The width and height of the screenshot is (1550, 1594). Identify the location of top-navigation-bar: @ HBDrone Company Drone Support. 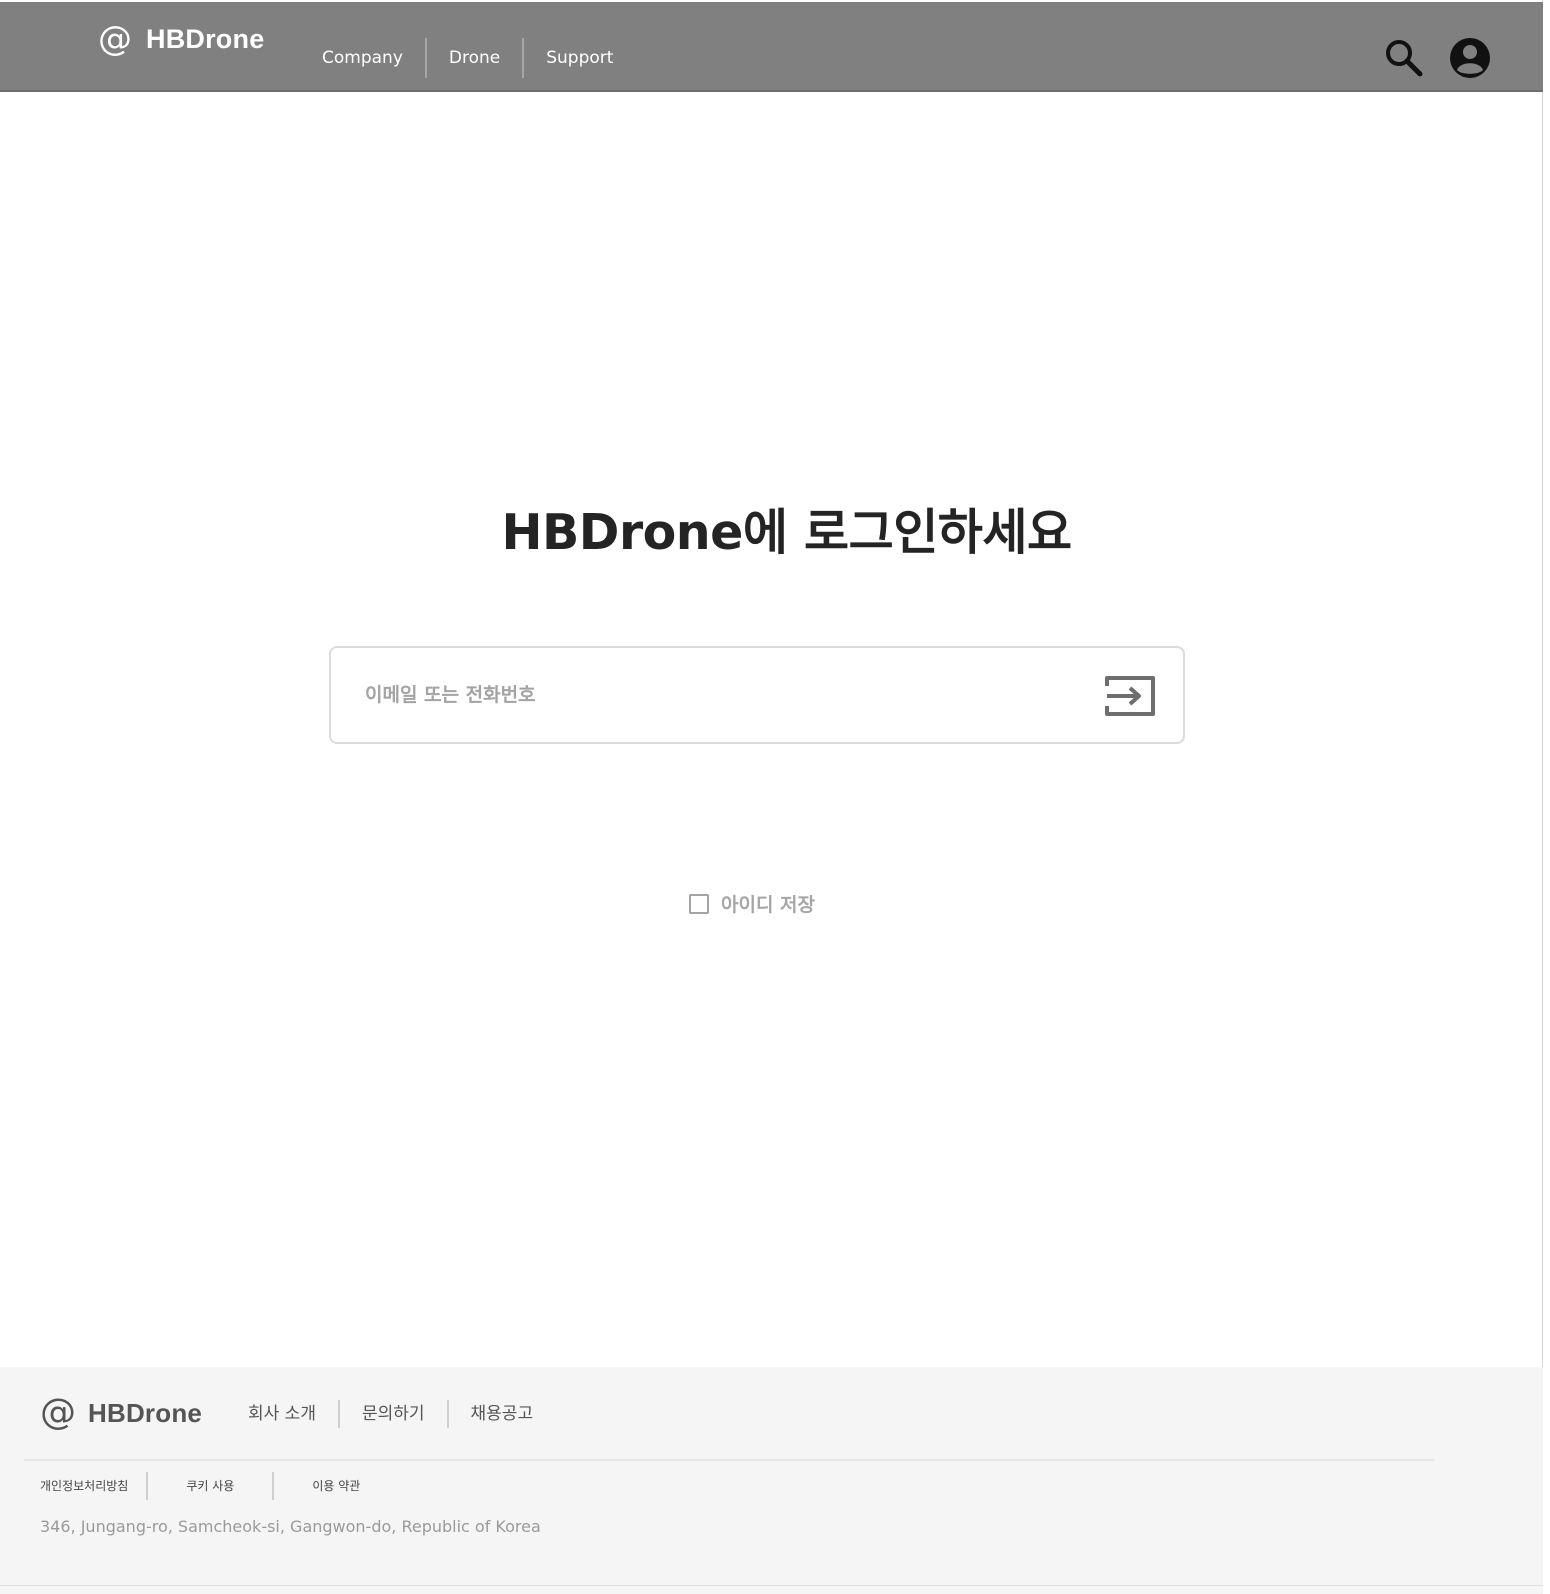
(771, 47).